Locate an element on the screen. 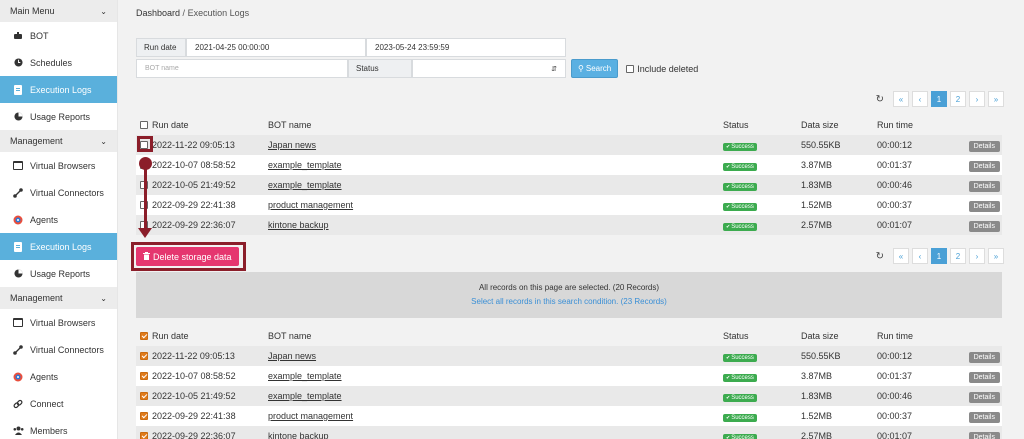 The height and width of the screenshot is (439, 1024). date-from-input: 2021-04-25 00:00:00 is located at coordinates (276, 47).